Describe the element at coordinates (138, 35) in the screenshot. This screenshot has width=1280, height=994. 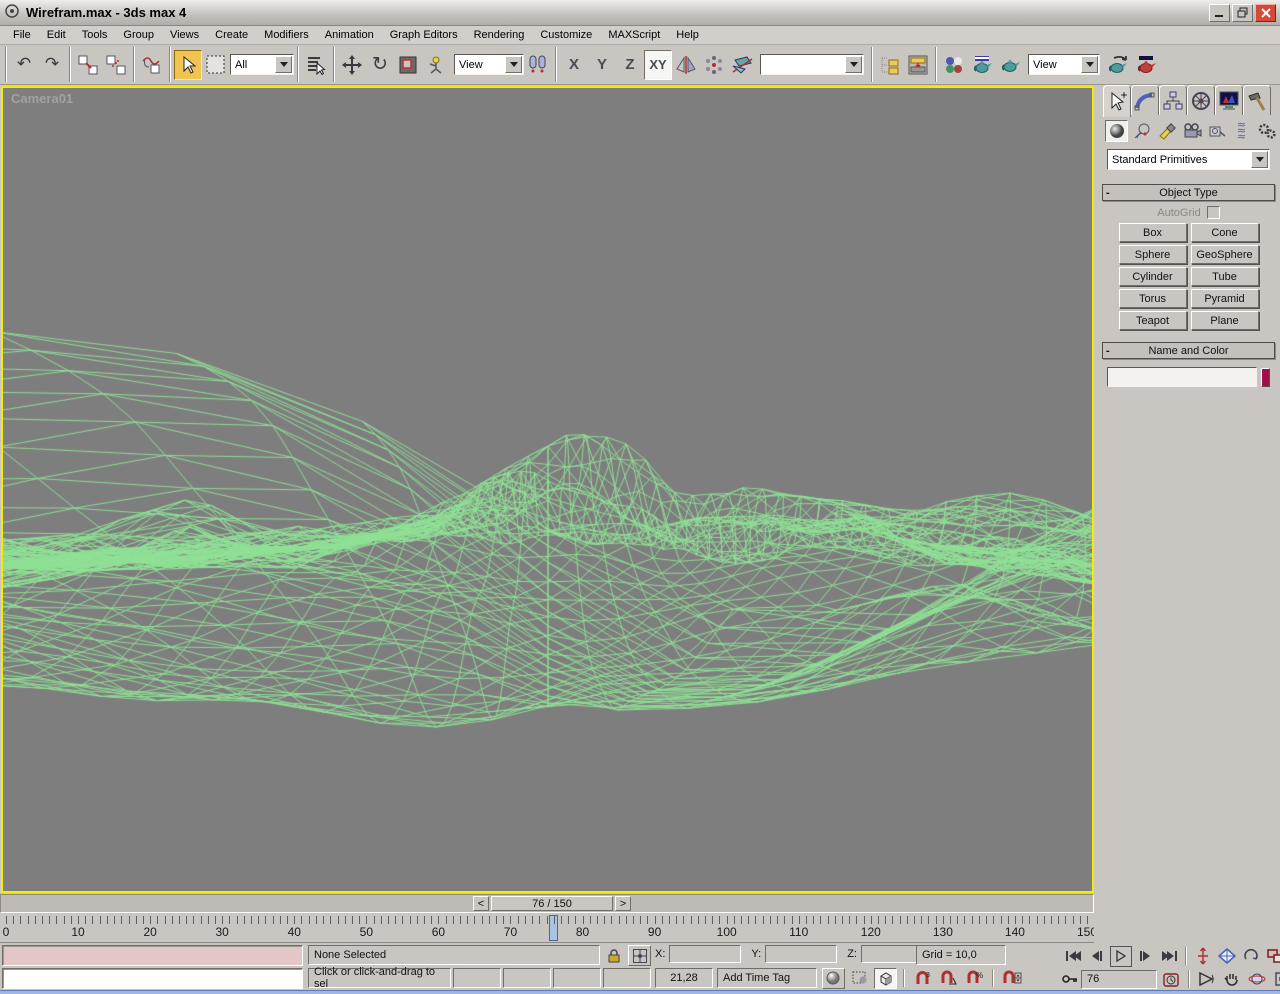
I see `menu-item: Group` at that location.